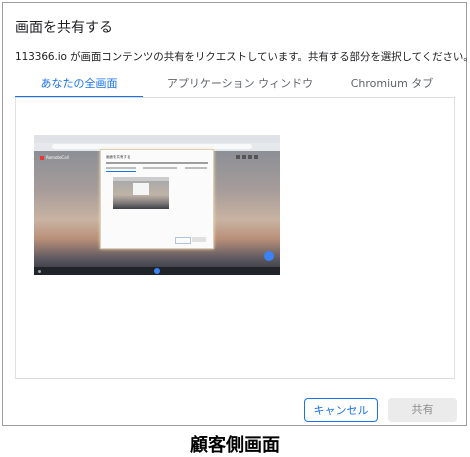 This screenshot has width=470, height=457. What do you see at coordinates (42, 158) in the screenshot?
I see `brand-logo-icon` at bounding box center [42, 158].